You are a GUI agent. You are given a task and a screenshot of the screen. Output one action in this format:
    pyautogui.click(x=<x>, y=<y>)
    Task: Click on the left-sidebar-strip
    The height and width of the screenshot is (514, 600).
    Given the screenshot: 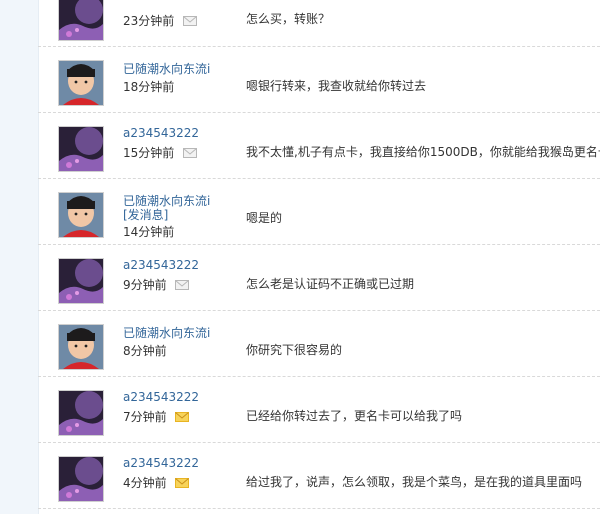 What is the action you would take?
    pyautogui.click(x=19, y=257)
    